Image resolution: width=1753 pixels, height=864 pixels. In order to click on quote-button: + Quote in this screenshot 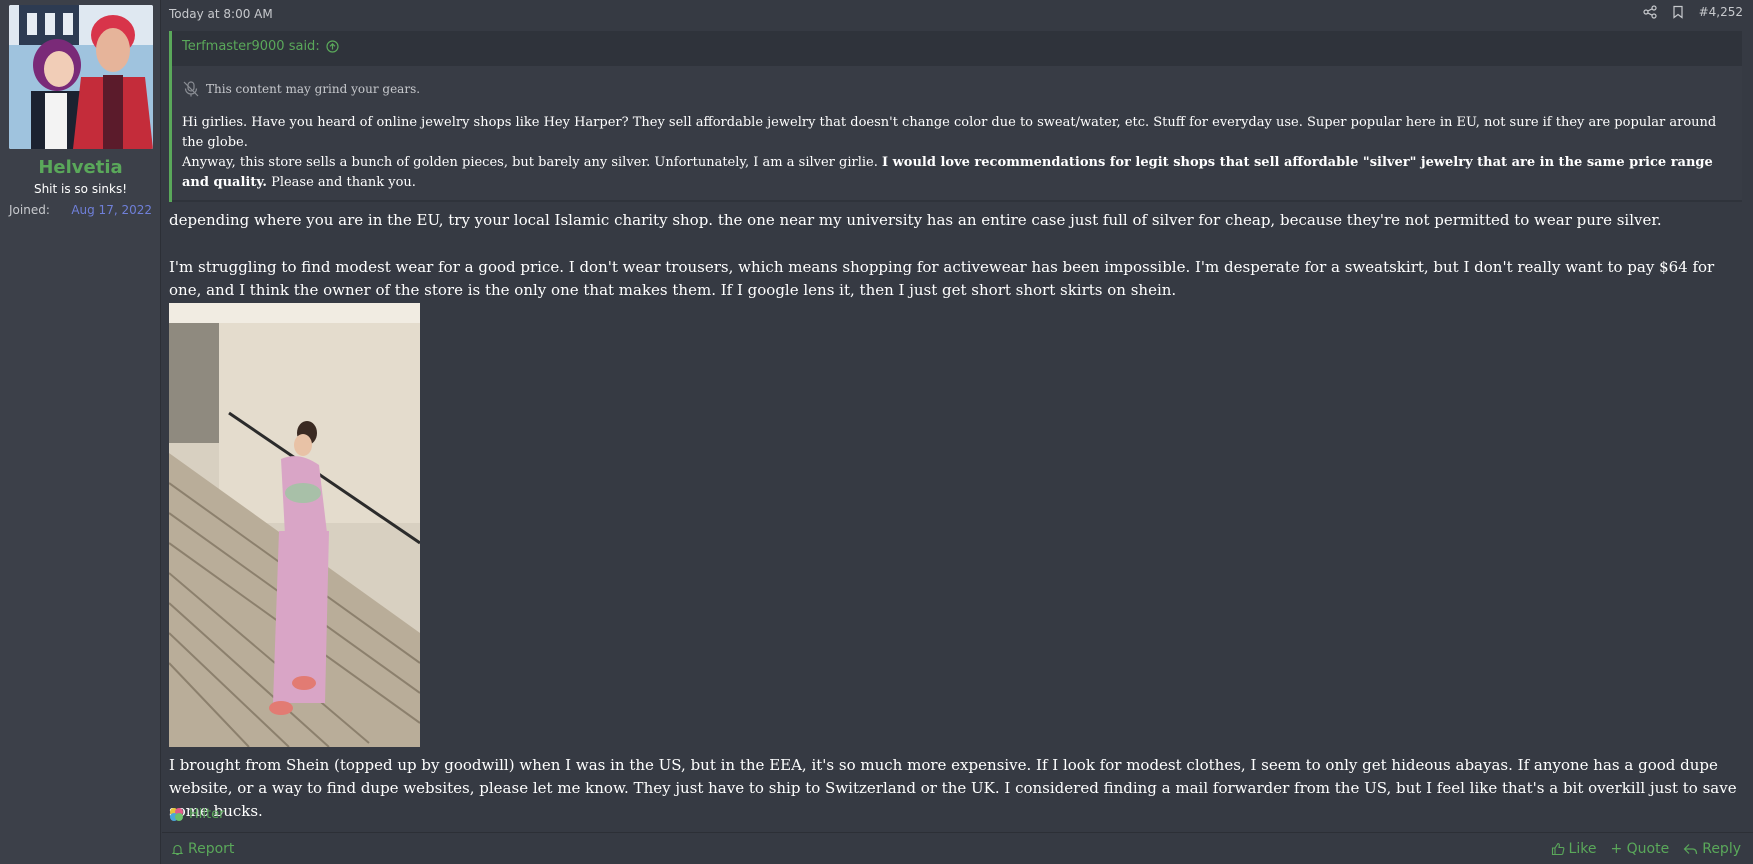, I will do `click(1639, 849)`.